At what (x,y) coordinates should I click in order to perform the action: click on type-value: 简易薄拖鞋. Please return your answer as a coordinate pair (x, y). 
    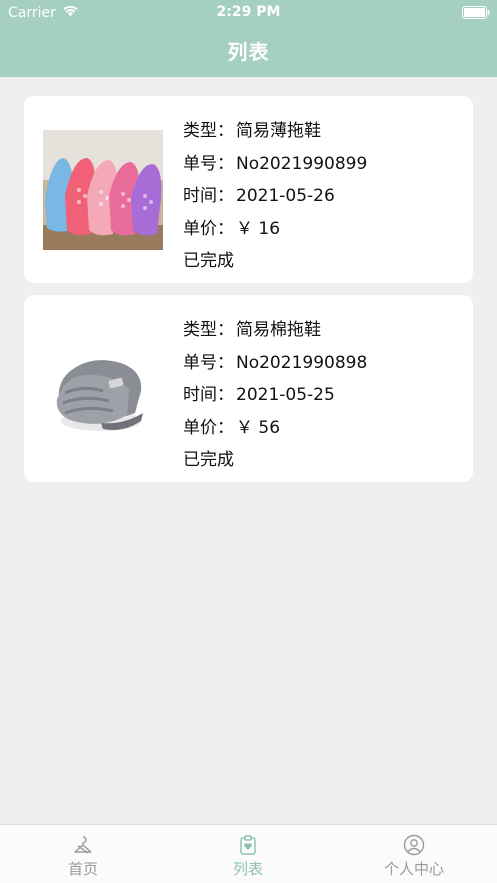
    Looking at the image, I should click on (278, 131).